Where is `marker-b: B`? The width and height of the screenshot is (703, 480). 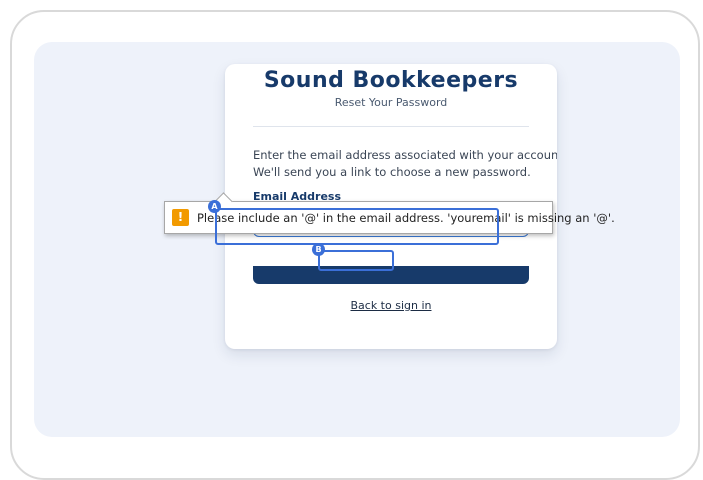 marker-b: B is located at coordinates (318, 249).